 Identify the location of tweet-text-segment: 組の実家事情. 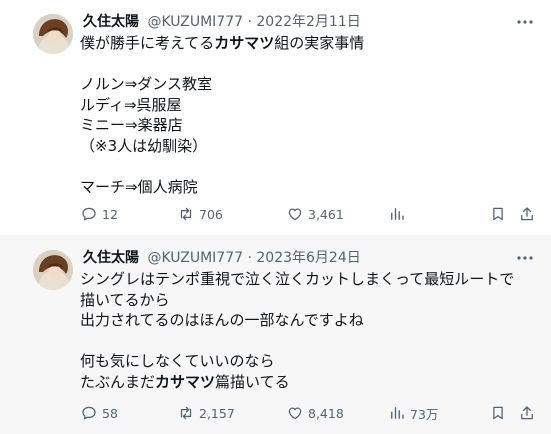
(319, 43).